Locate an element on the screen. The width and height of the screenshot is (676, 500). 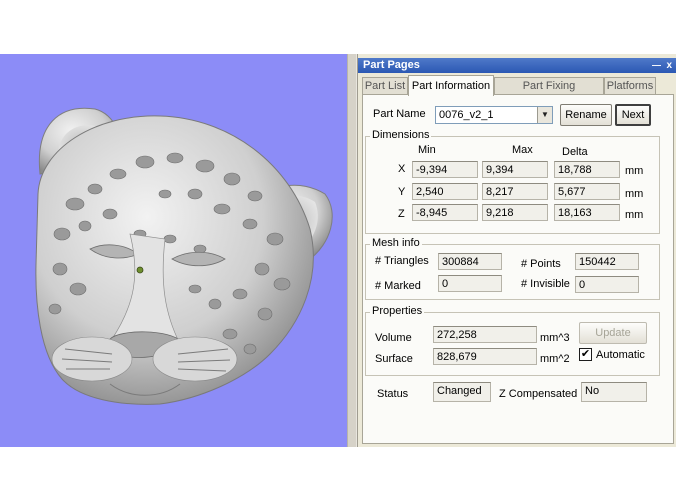
panel-title-bar: Part Pages ― x is located at coordinates (517, 65).